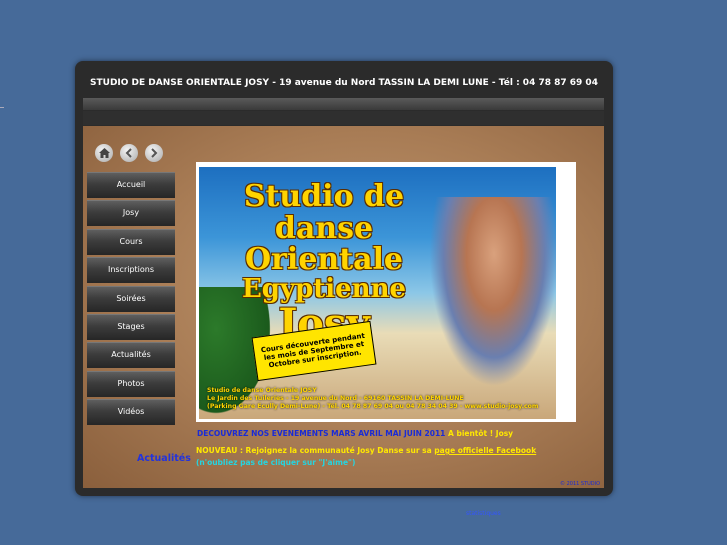 This screenshot has width=727, height=545. Describe the element at coordinates (131, 412) in the screenshot. I see `menu-item-videos: Vidéos` at that location.